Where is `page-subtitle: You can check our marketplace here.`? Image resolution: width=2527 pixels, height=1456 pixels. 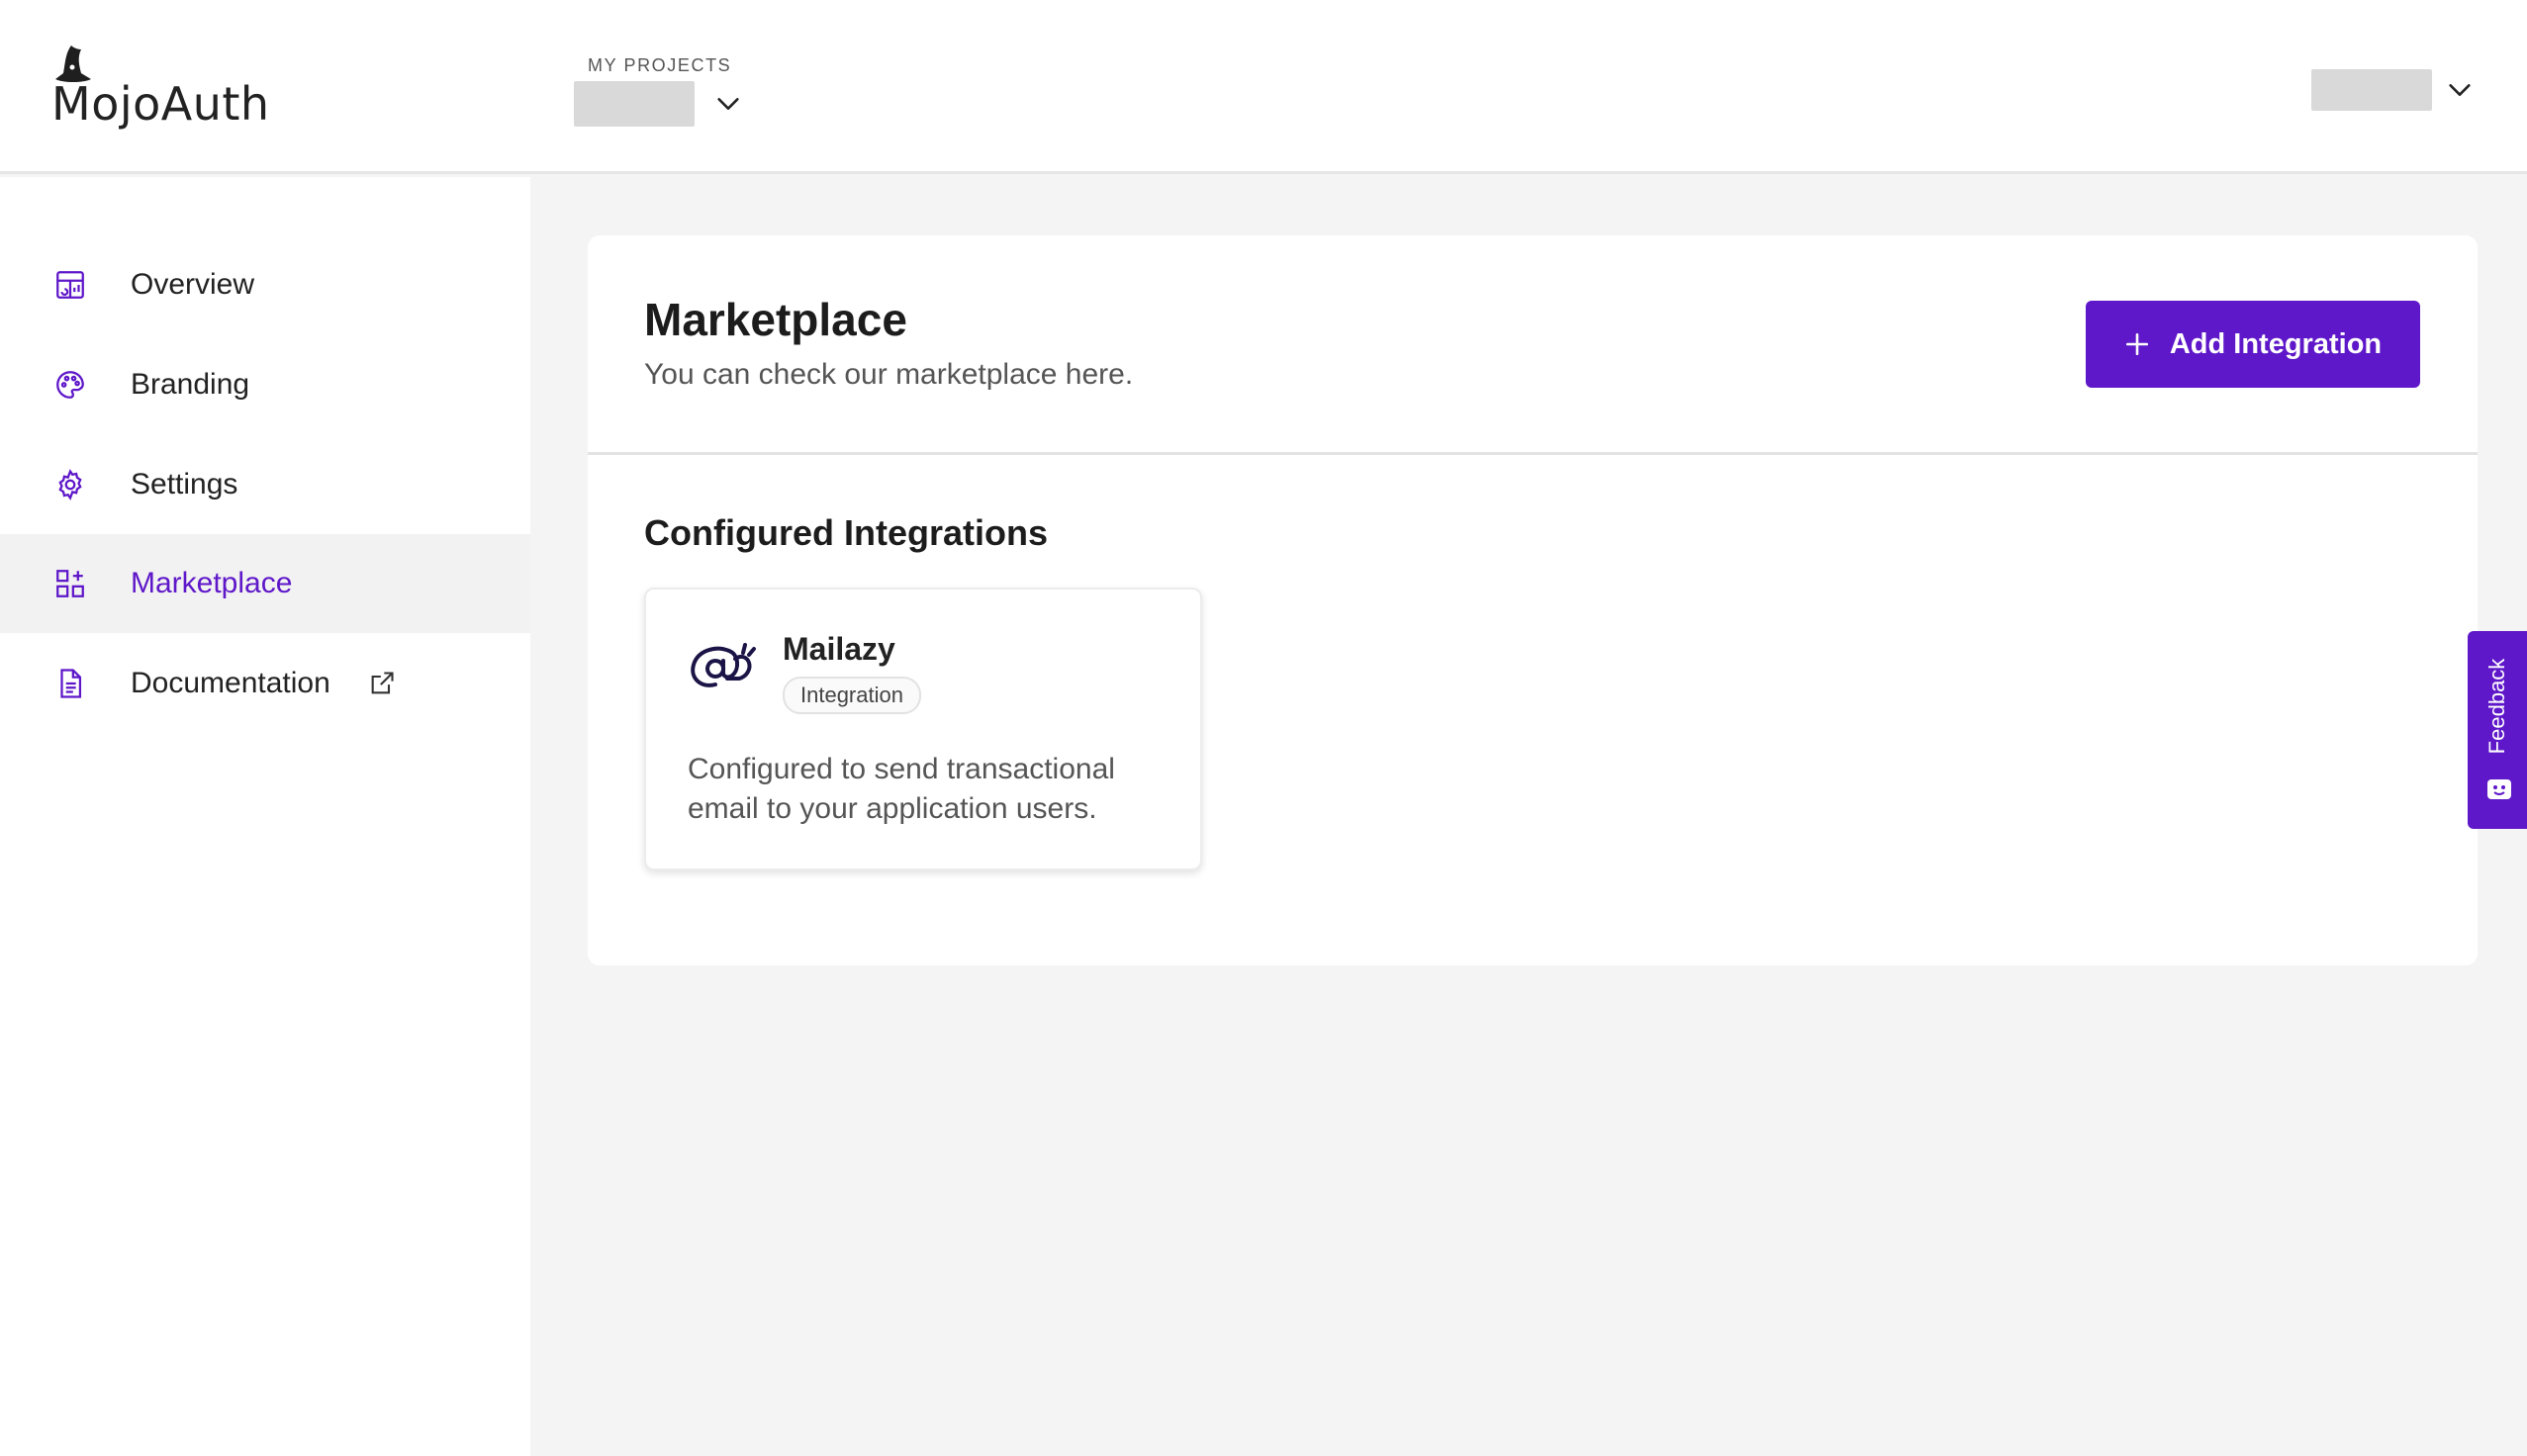
page-subtitle: You can check our marketplace here. is located at coordinates (889, 374).